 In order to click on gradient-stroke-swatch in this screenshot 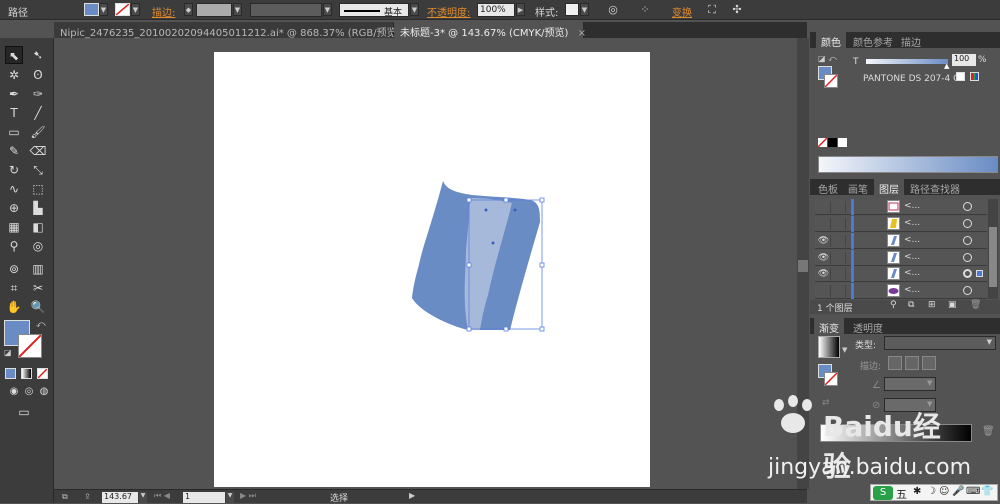, I will do `click(831, 379)`.